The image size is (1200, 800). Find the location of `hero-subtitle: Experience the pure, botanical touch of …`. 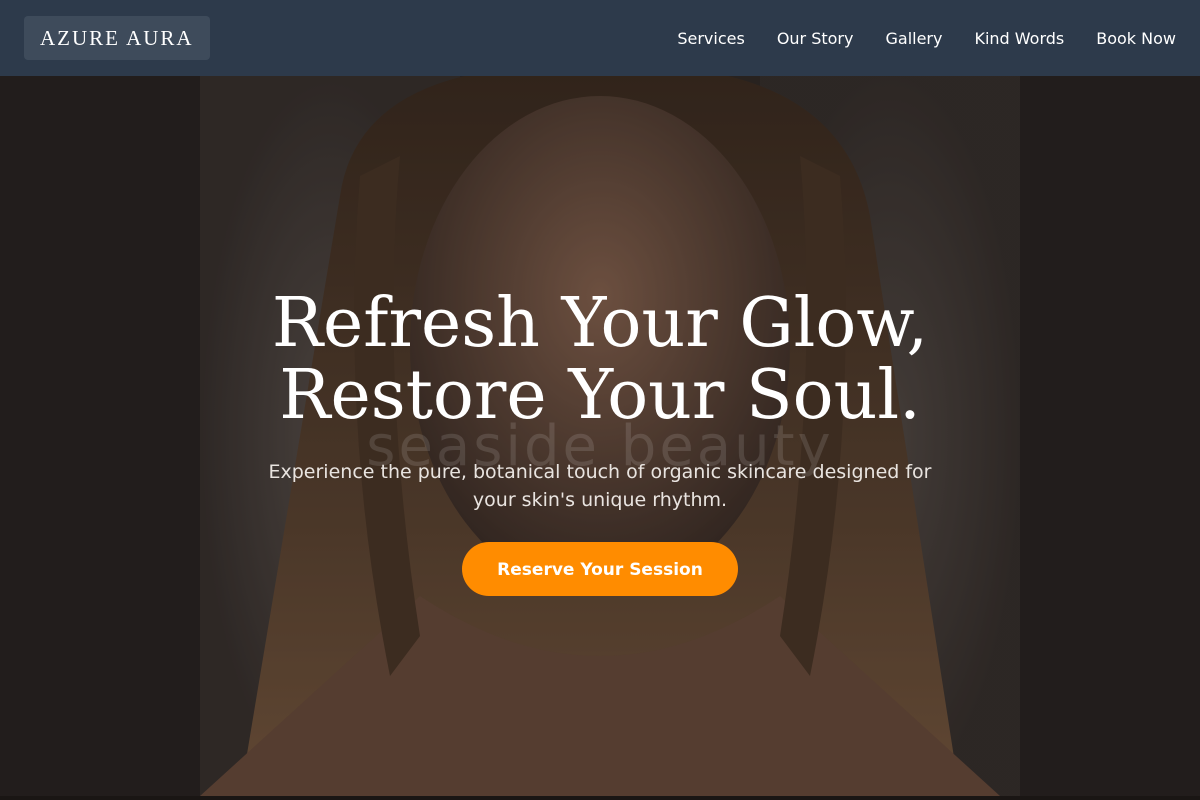

hero-subtitle: Experience the pure, botanical touch of … is located at coordinates (600, 486).